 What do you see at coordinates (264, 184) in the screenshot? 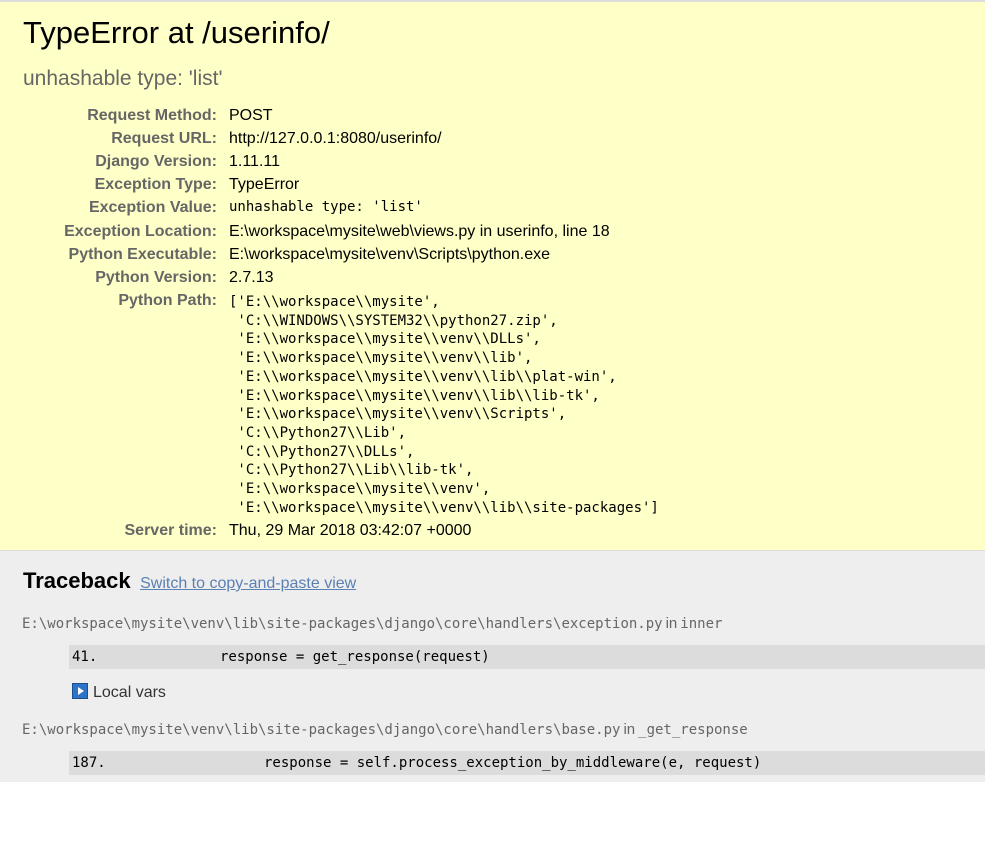
I see `meta-value: TypeError` at bounding box center [264, 184].